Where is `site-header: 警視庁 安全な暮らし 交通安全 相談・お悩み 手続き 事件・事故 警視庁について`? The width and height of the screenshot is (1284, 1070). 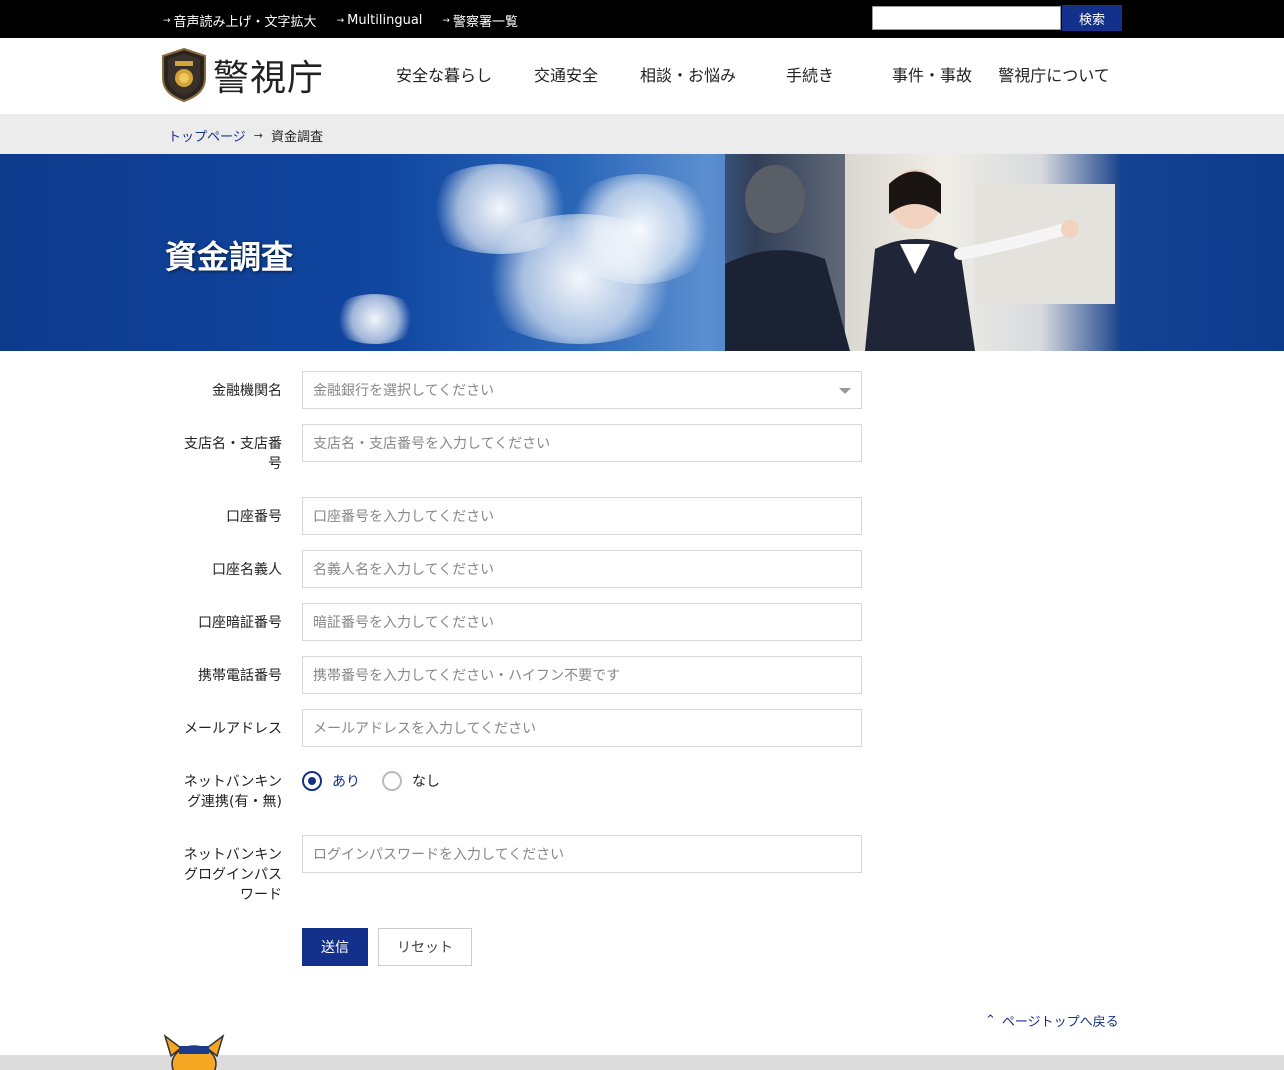
site-header: 警視庁 安全な暮らし 交通安全 相談・お悩み 手続き 事件・事故 警視庁について is located at coordinates (642, 76).